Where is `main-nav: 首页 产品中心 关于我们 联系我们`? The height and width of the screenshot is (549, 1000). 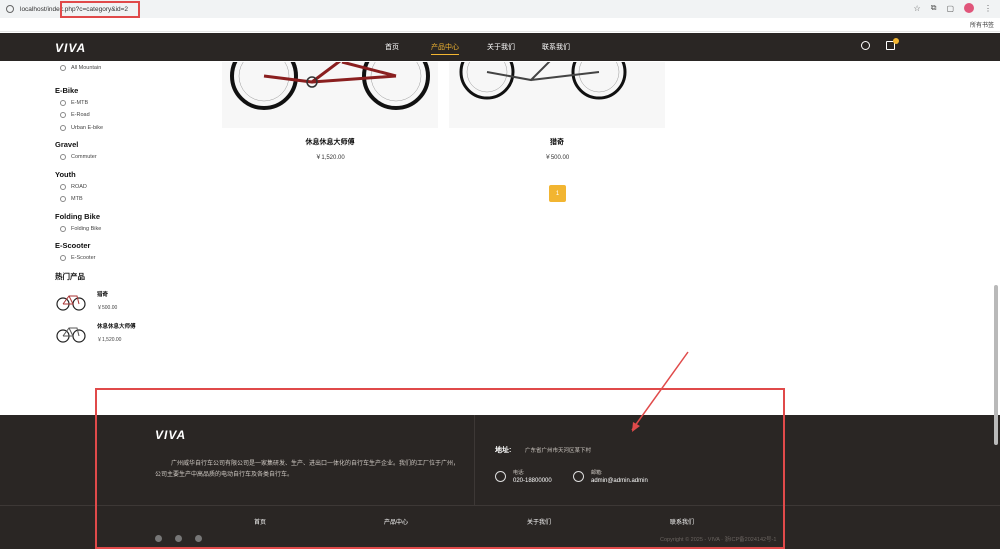 main-nav: 首页 产品中心 关于我们 联系我们 is located at coordinates (477, 48).